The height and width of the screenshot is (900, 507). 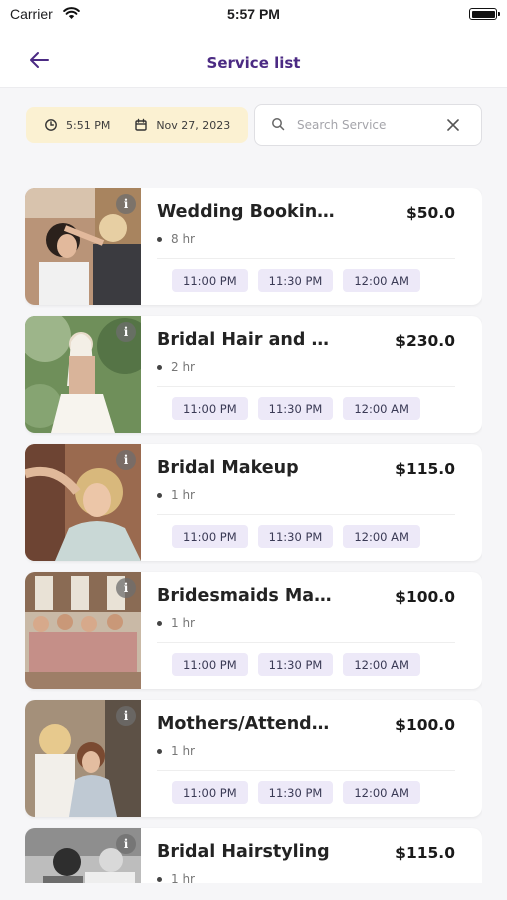 What do you see at coordinates (183, 367) in the screenshot?
I see `duration-value: 2 hr` at bounding box center [183, 367].